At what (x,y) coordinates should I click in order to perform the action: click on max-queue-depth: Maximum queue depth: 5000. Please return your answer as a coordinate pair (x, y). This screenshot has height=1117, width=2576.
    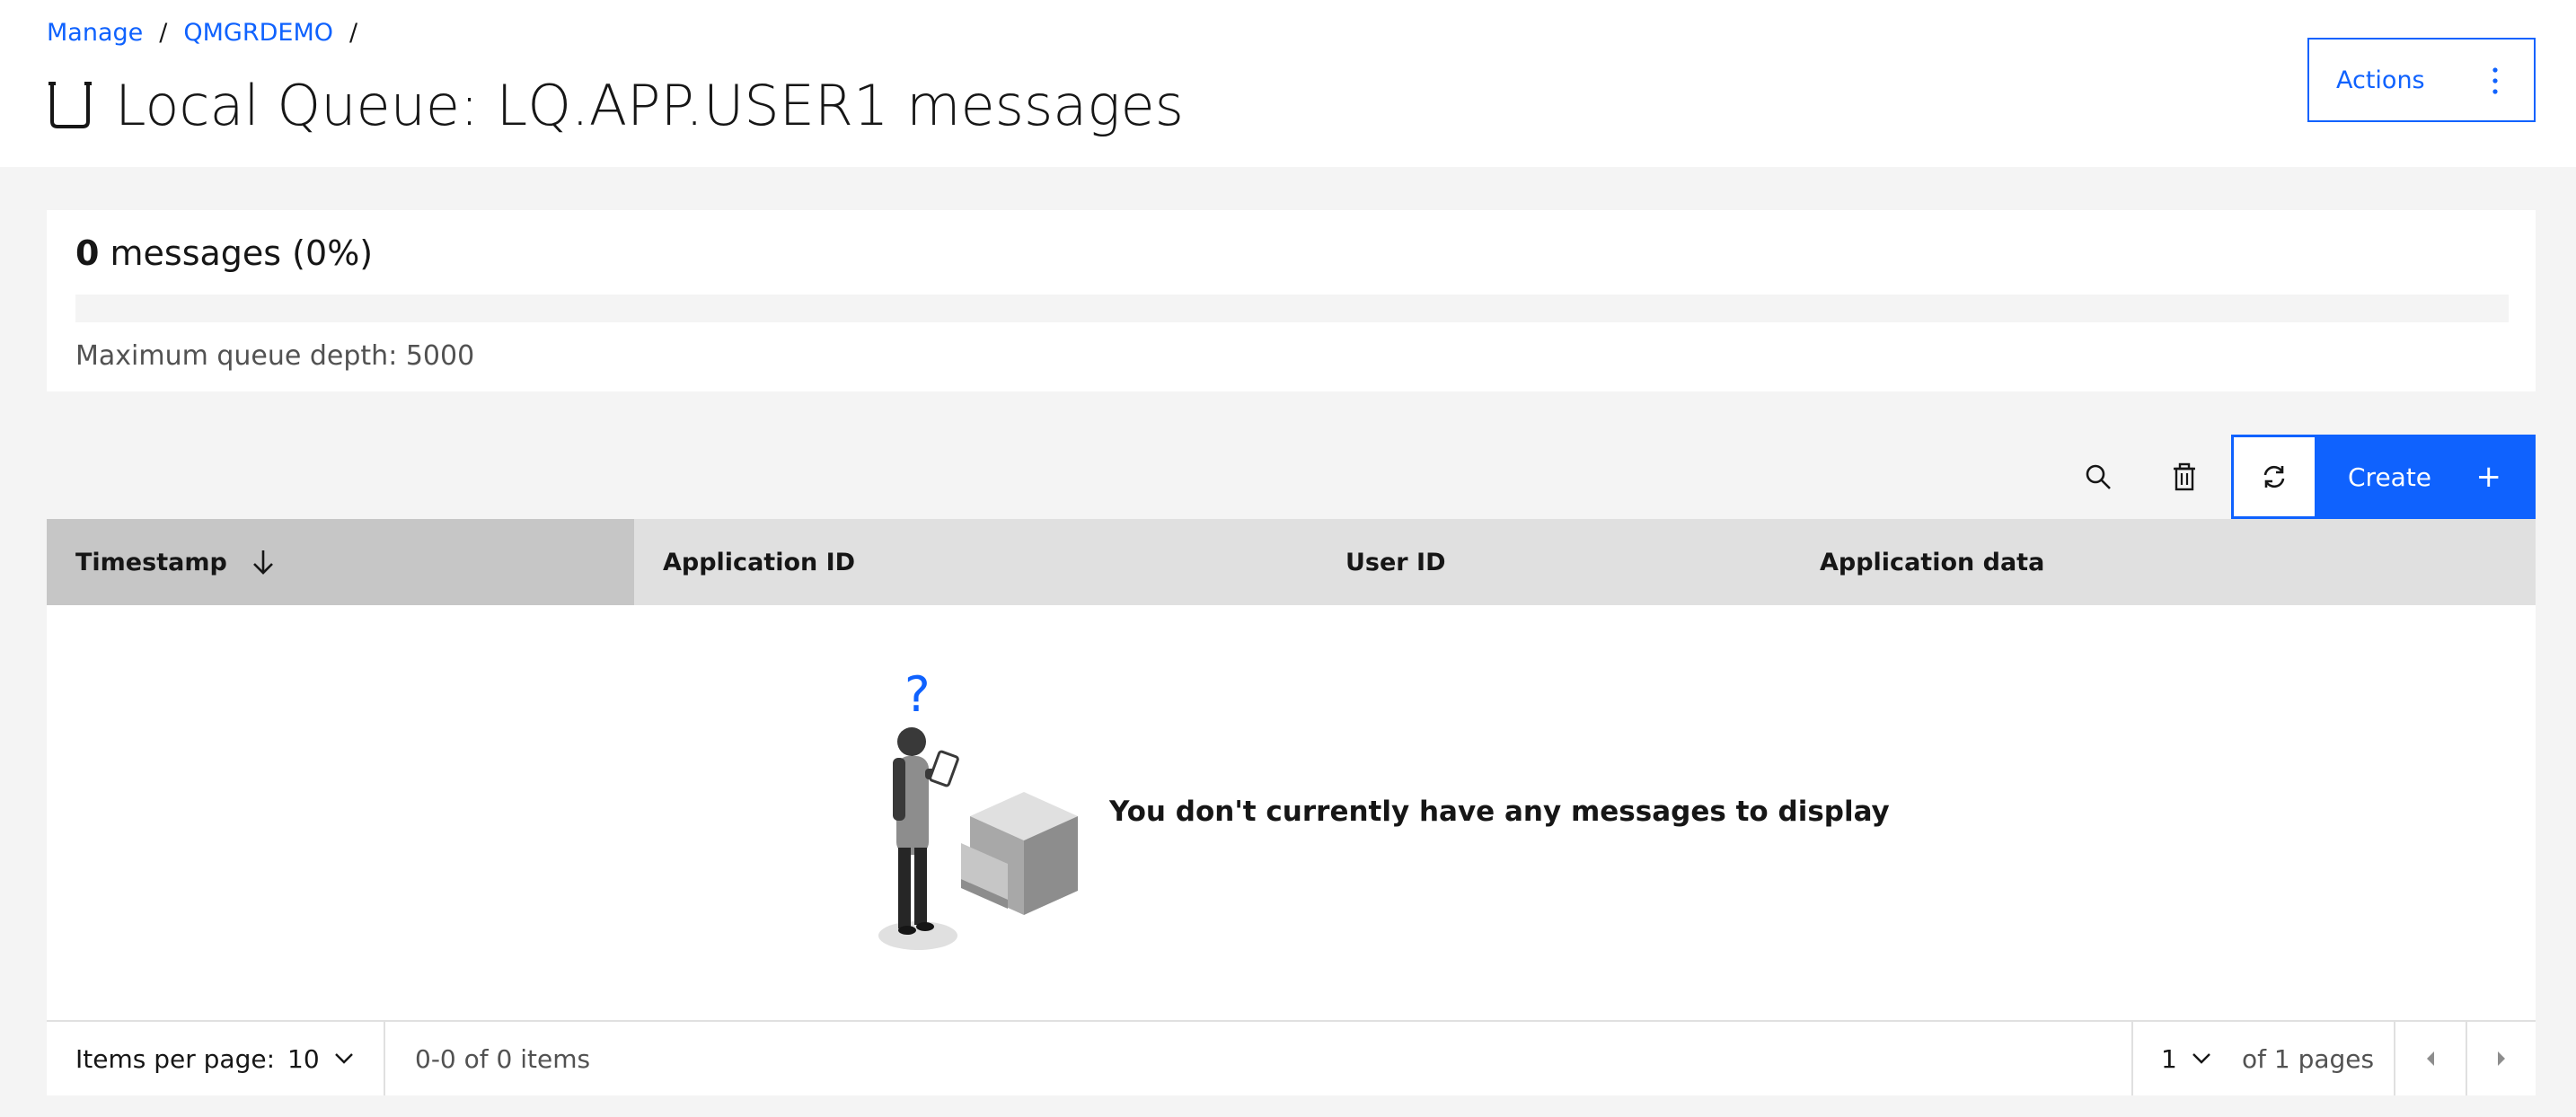
    Looking at the image, I should click on (275, 356).